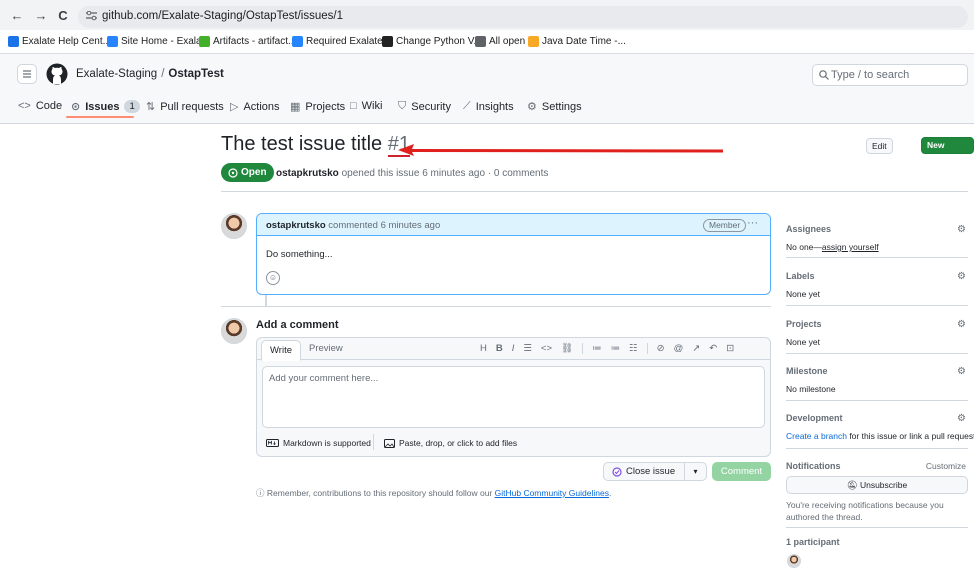  I want to click on development-suffix: for this issue or link a pull request., so click(910, 436).